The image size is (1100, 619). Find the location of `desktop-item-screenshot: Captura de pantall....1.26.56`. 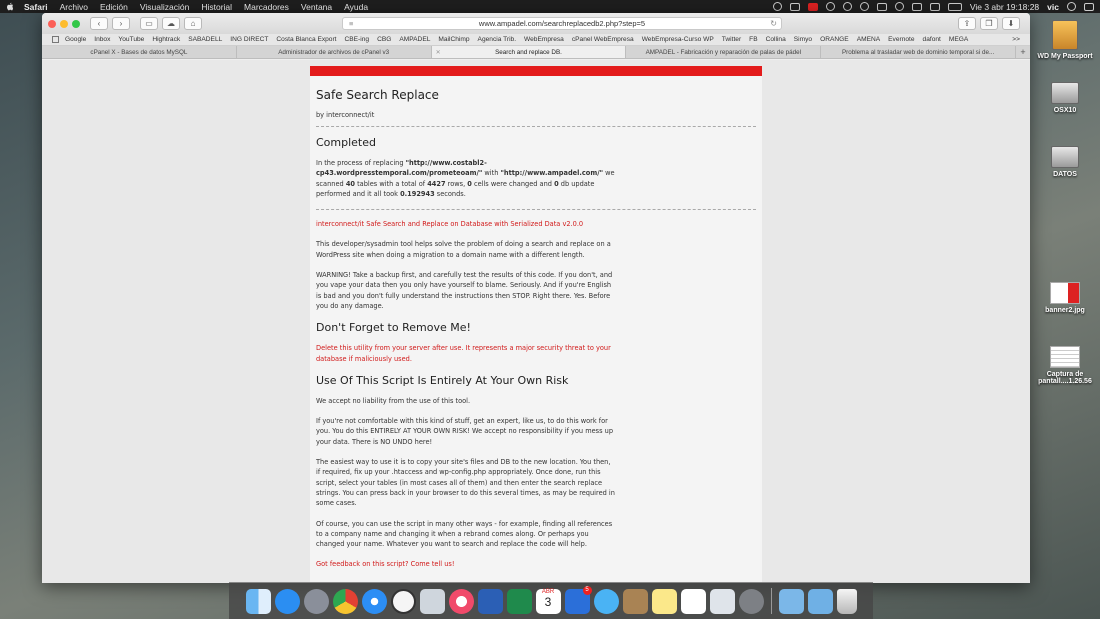

desktop-item-screenshot: Captura de pantall....1.26.56 is located at coordinates (1065, 365).